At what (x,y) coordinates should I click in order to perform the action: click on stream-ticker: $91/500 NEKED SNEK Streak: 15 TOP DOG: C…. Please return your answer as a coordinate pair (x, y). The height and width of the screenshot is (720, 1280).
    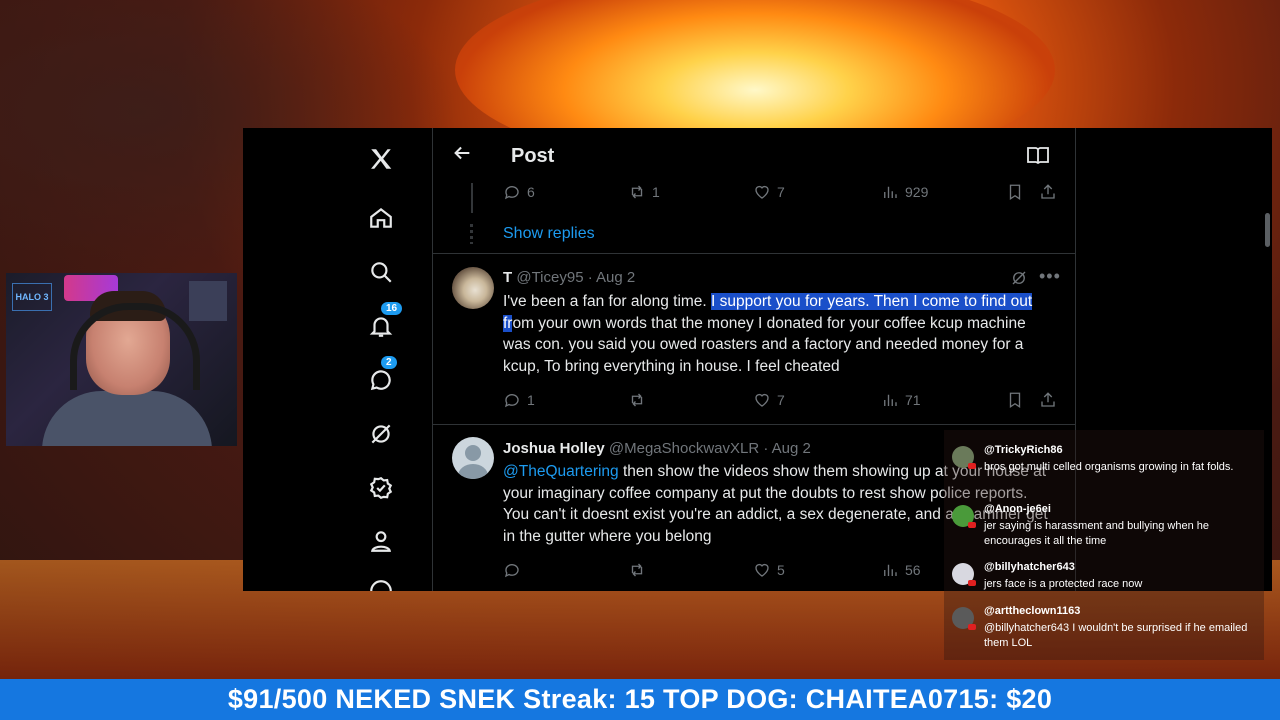
    Looking at the image, I should click on (640, 699).